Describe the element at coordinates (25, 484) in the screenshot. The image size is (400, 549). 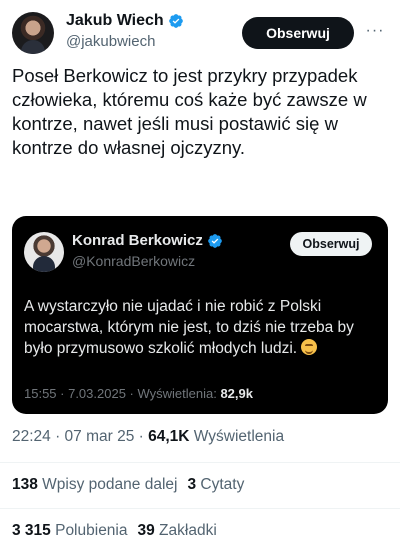
I see `reposts-count: 138` at that location.